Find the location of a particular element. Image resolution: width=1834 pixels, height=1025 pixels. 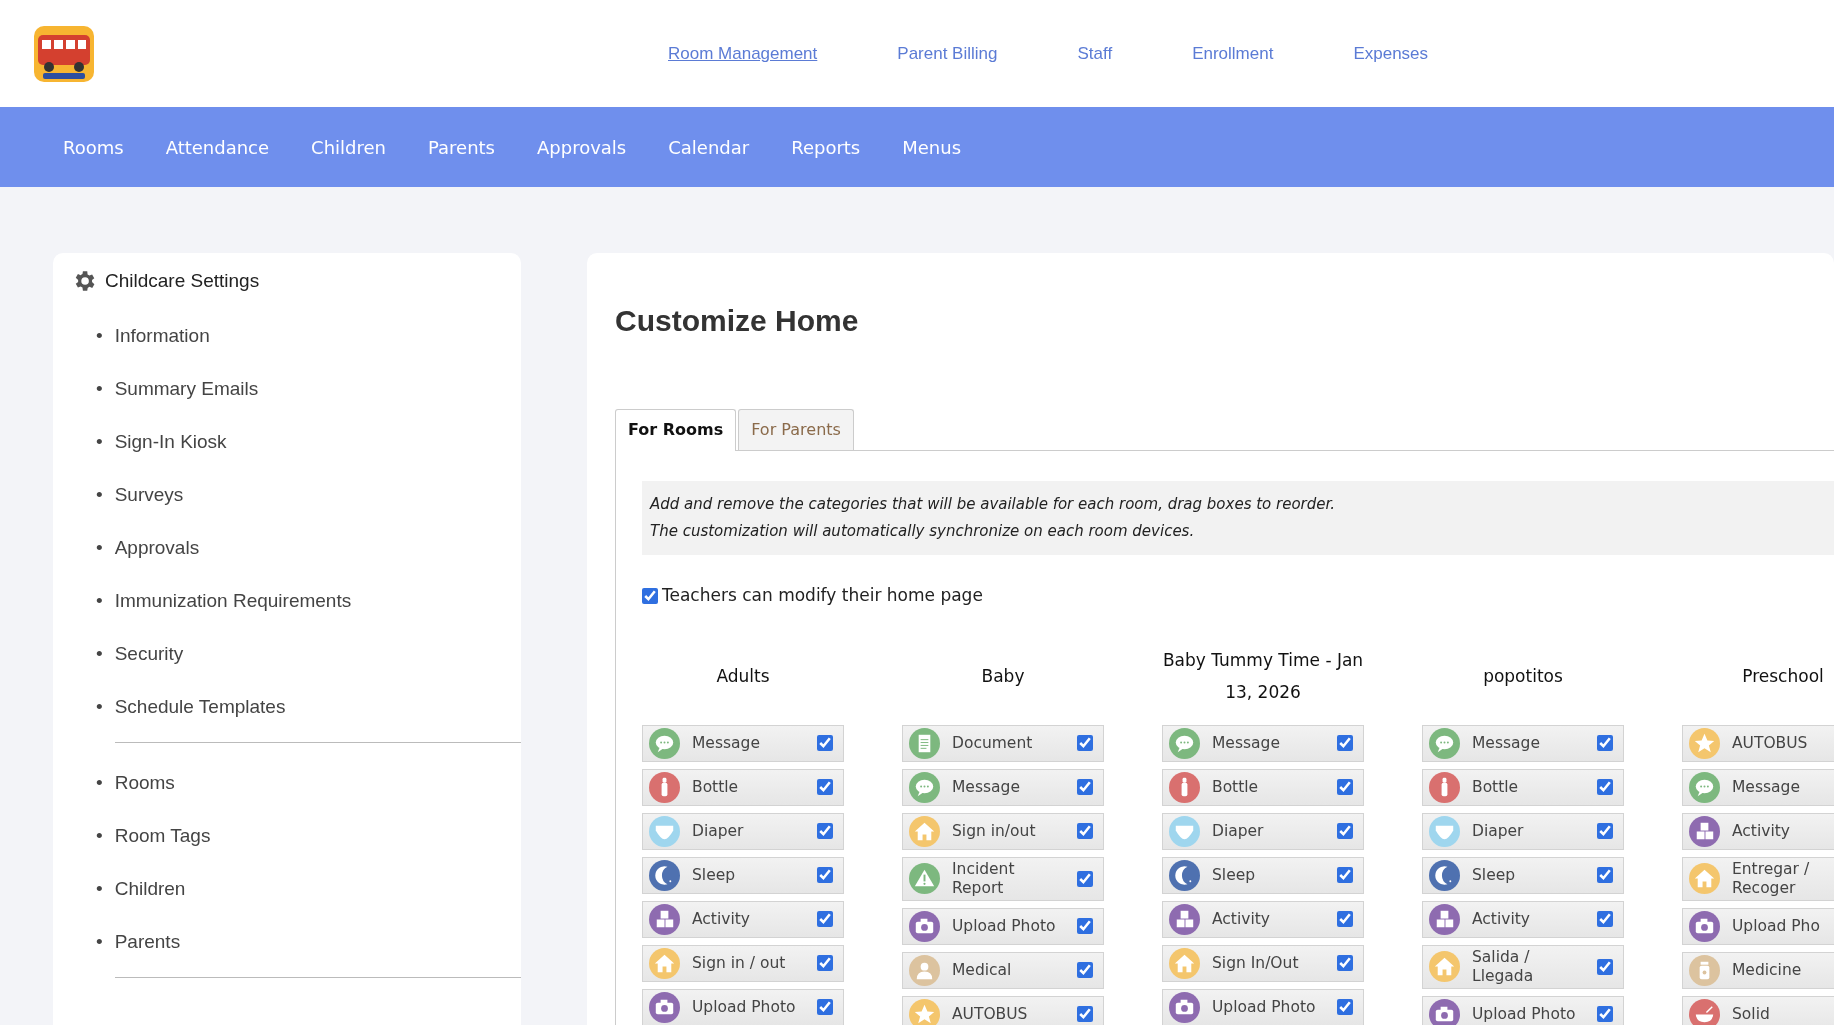

room-title: popotitos is located at coordinates (1523, 676).